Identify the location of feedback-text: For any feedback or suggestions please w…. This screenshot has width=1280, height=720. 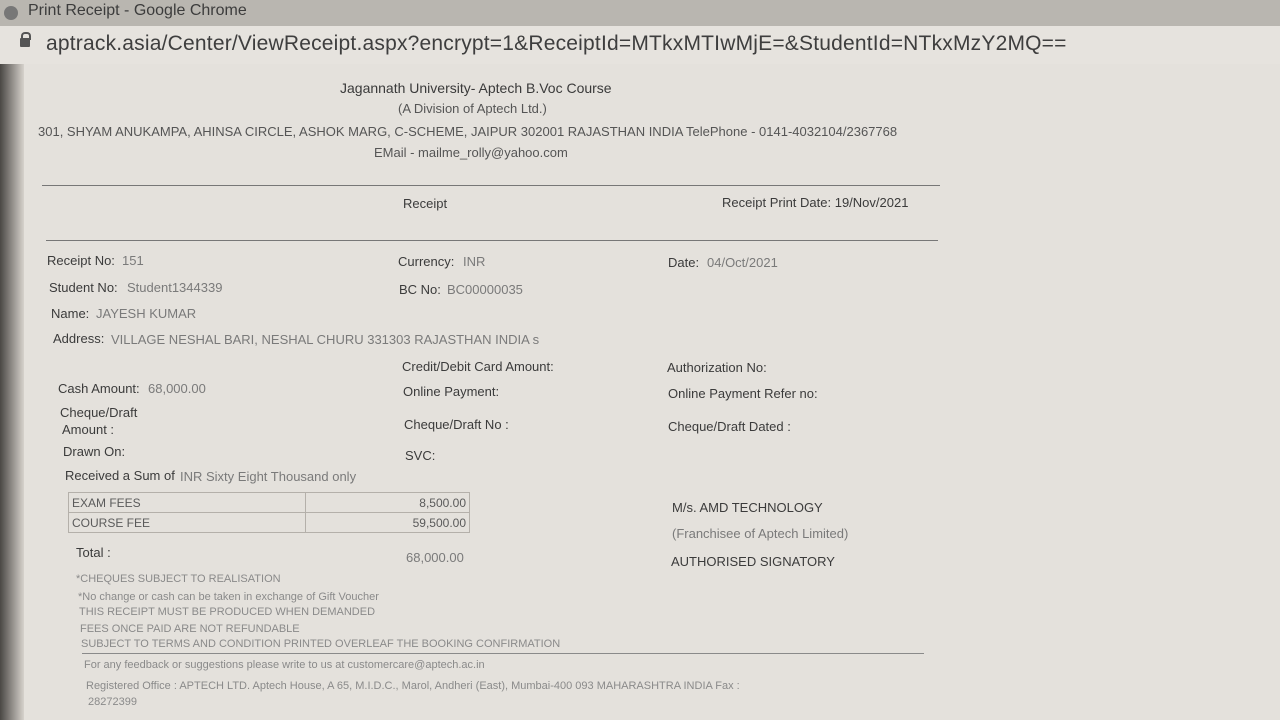
(284, 665).